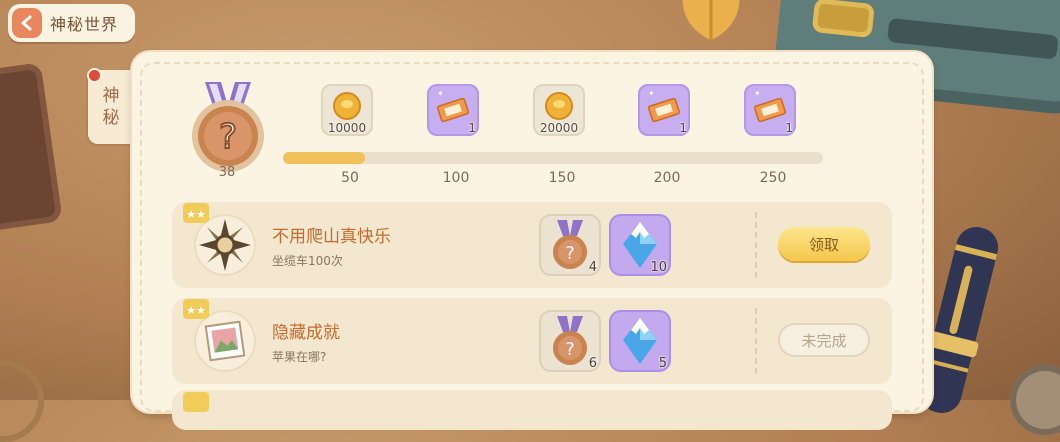 The image size is (1060, 442). What do you see at coordinates (225, 245) in the screenshot?
I see `compass-star-icon` at bounding box center [225, 245].